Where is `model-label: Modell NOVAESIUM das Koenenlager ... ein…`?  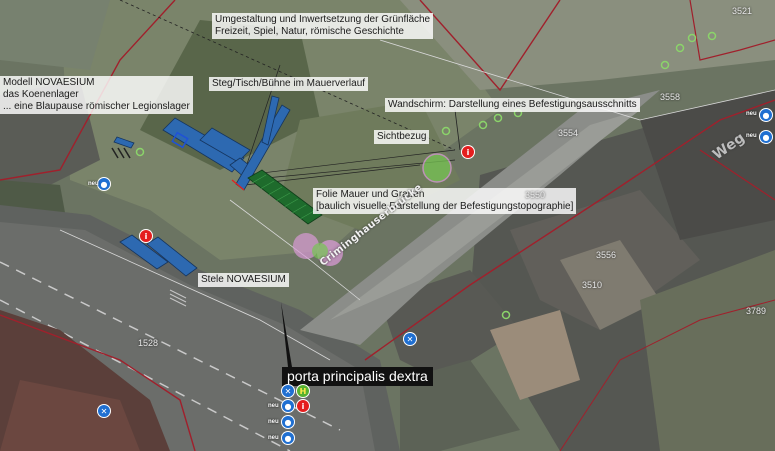
model-label: Modell NOVAESIUM das Koenenlager ... ein… is located at coordinates (96, 95).